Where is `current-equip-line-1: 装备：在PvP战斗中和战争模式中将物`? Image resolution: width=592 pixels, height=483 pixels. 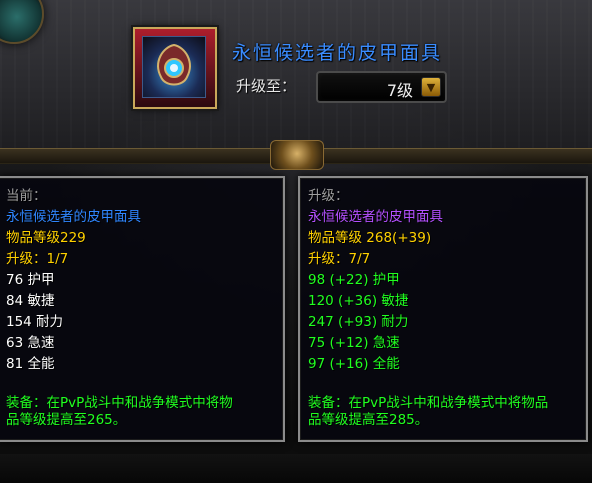 current-equip-line-1: 装备：在PvP战斗中和战争模式中将物 is located at coordinates (119, 403).